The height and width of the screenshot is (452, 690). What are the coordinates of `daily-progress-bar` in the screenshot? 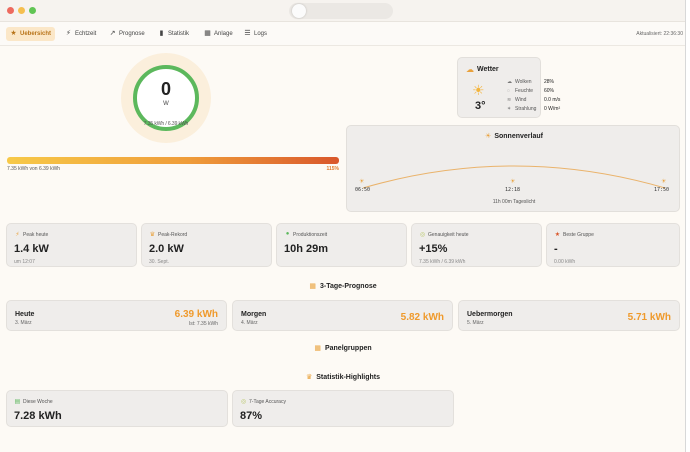 It's located at (173, 160).